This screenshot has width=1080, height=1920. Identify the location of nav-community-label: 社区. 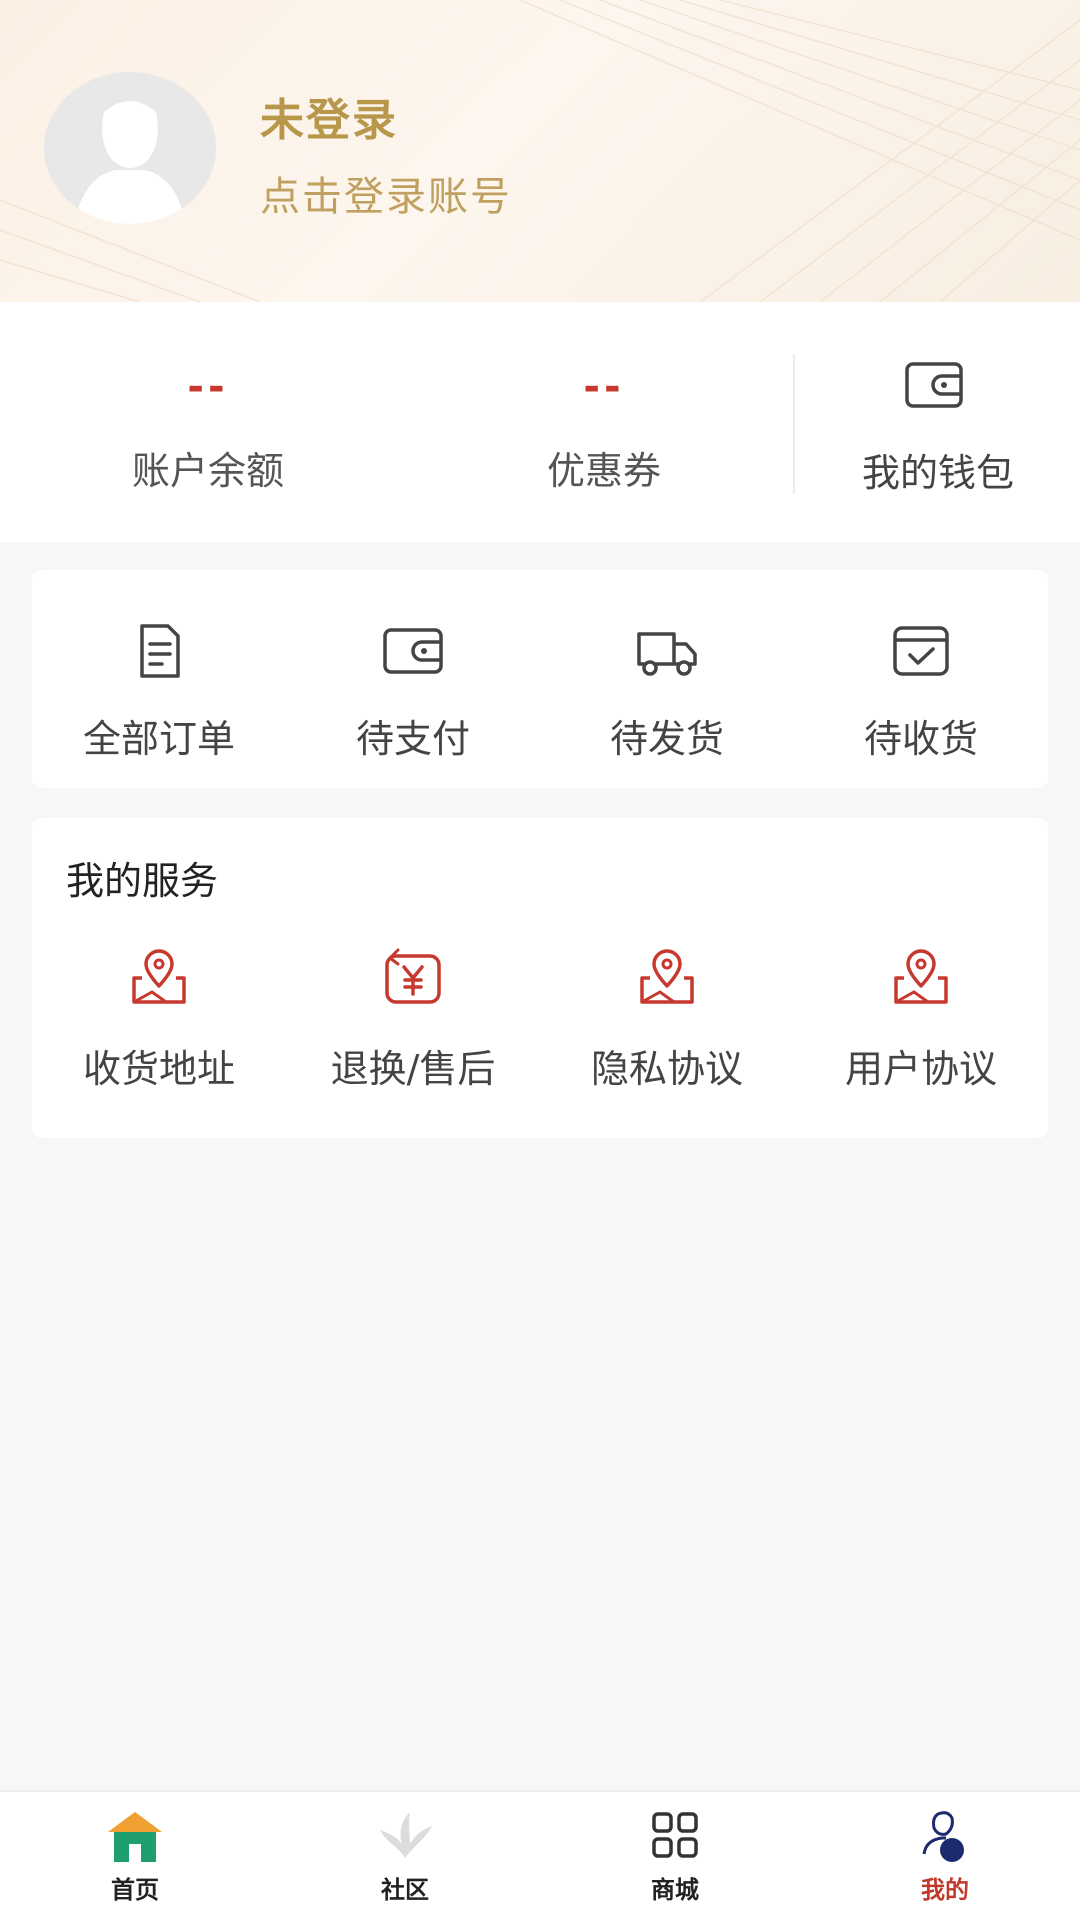
(405, 1890).